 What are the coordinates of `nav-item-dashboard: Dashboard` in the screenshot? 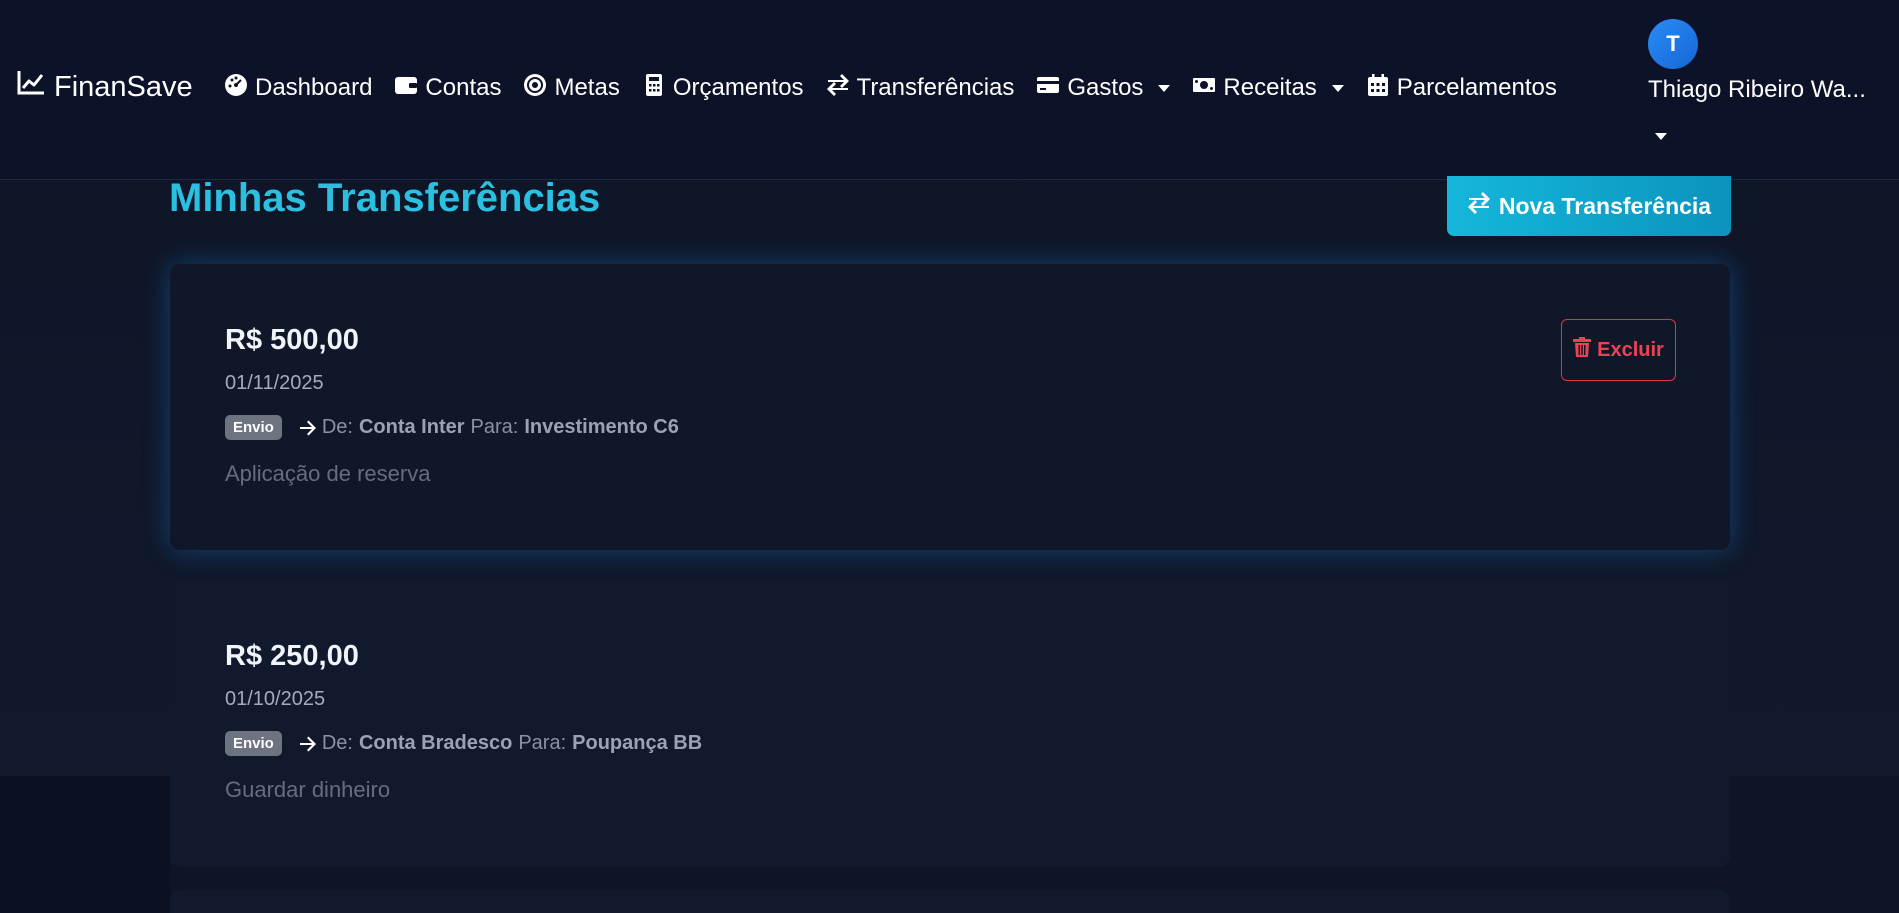 It's located at (298, 88).